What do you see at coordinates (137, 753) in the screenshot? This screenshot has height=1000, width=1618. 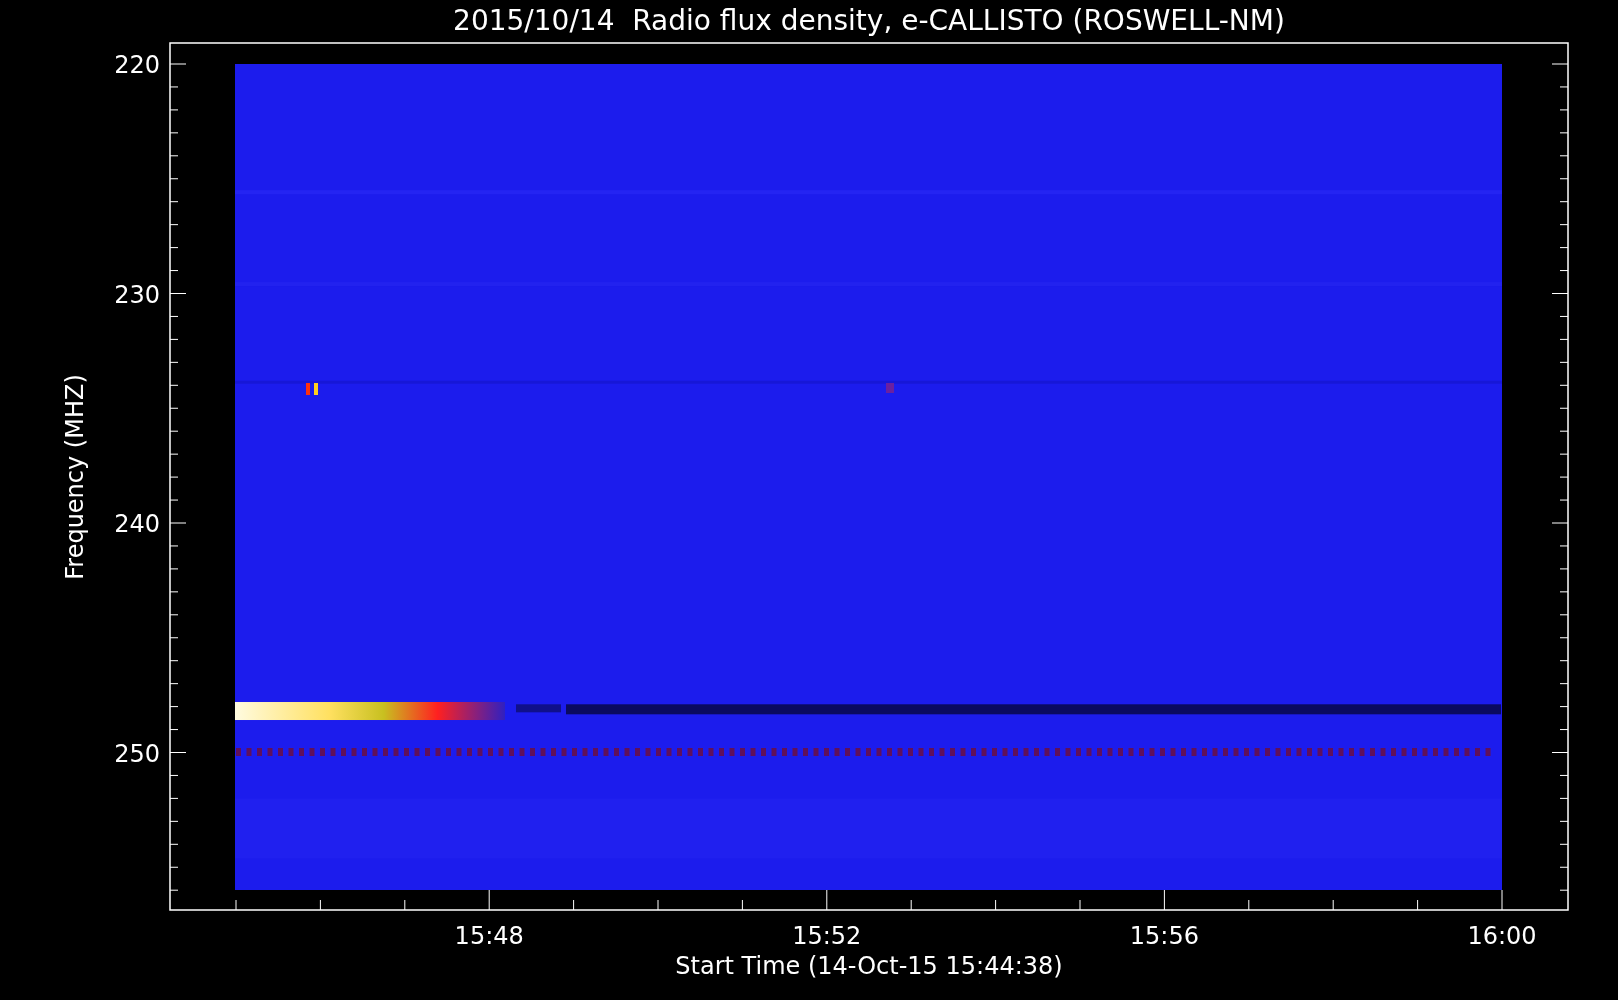 I see `y-tick-label: 250` at bounding box center [137, 753].